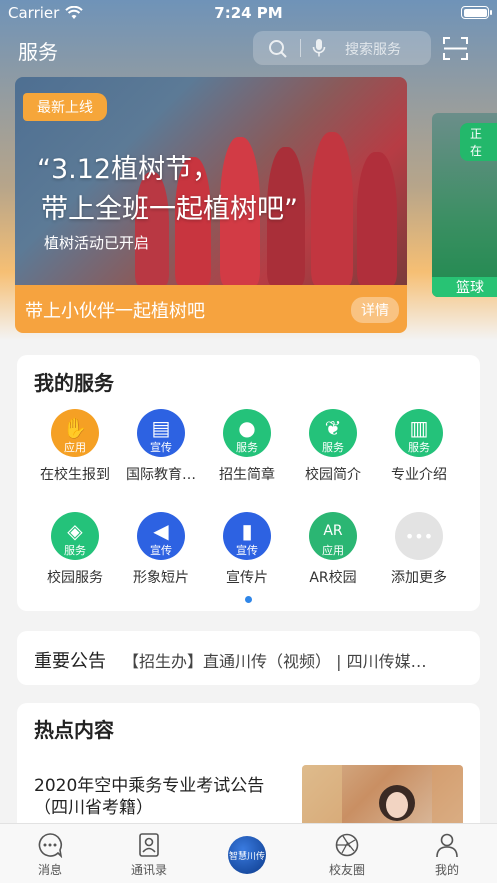 The height and width of the screenshot is (883, 497). I want to click on tab-logo-text: 智慧川传, so click(246, 856).